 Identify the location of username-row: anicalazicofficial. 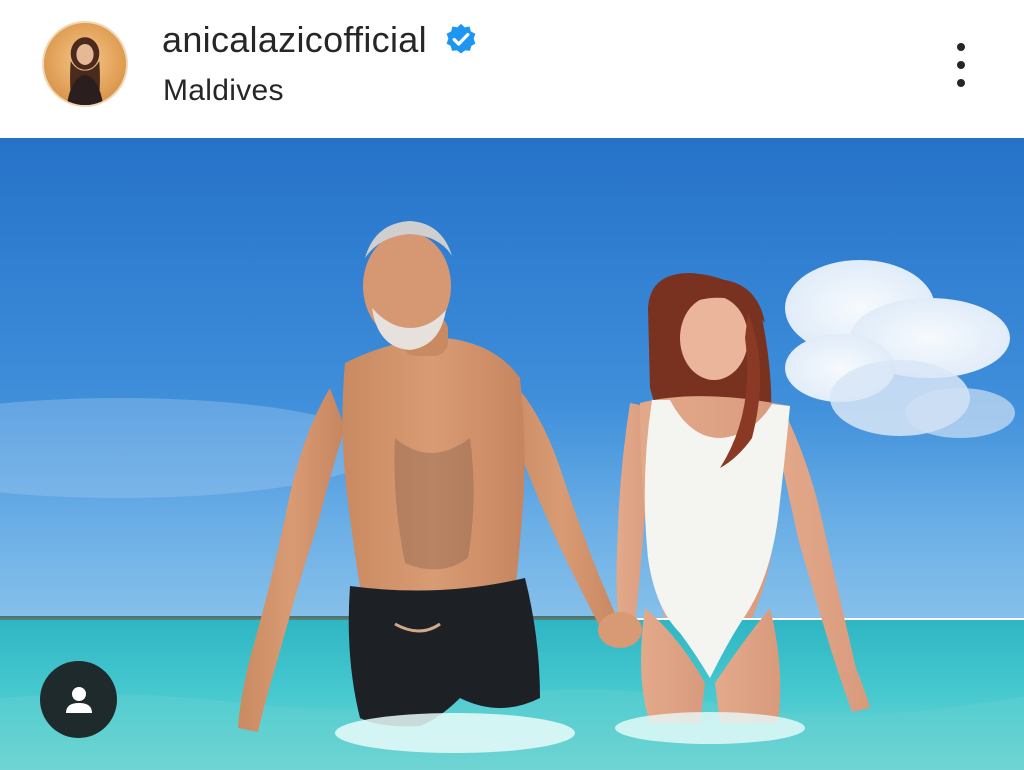
(320, 40).